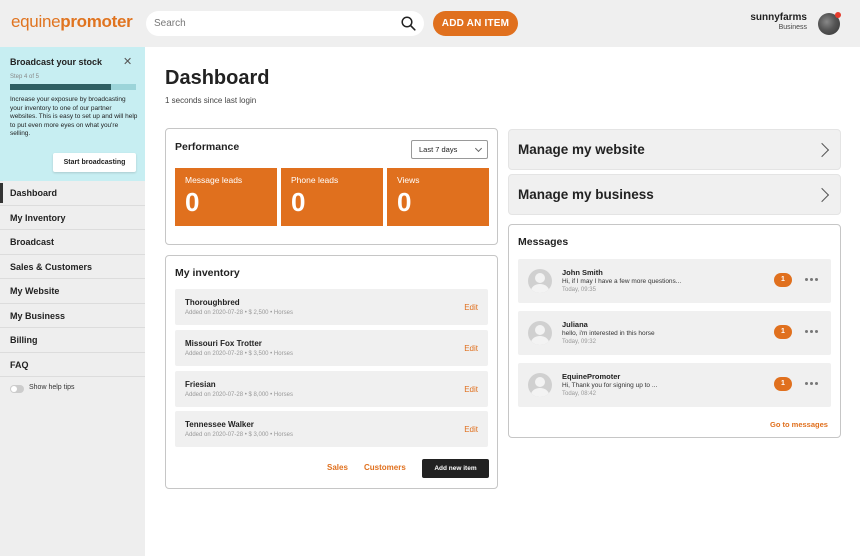  I want to click on promo-progress-fill, so click(60, 87).